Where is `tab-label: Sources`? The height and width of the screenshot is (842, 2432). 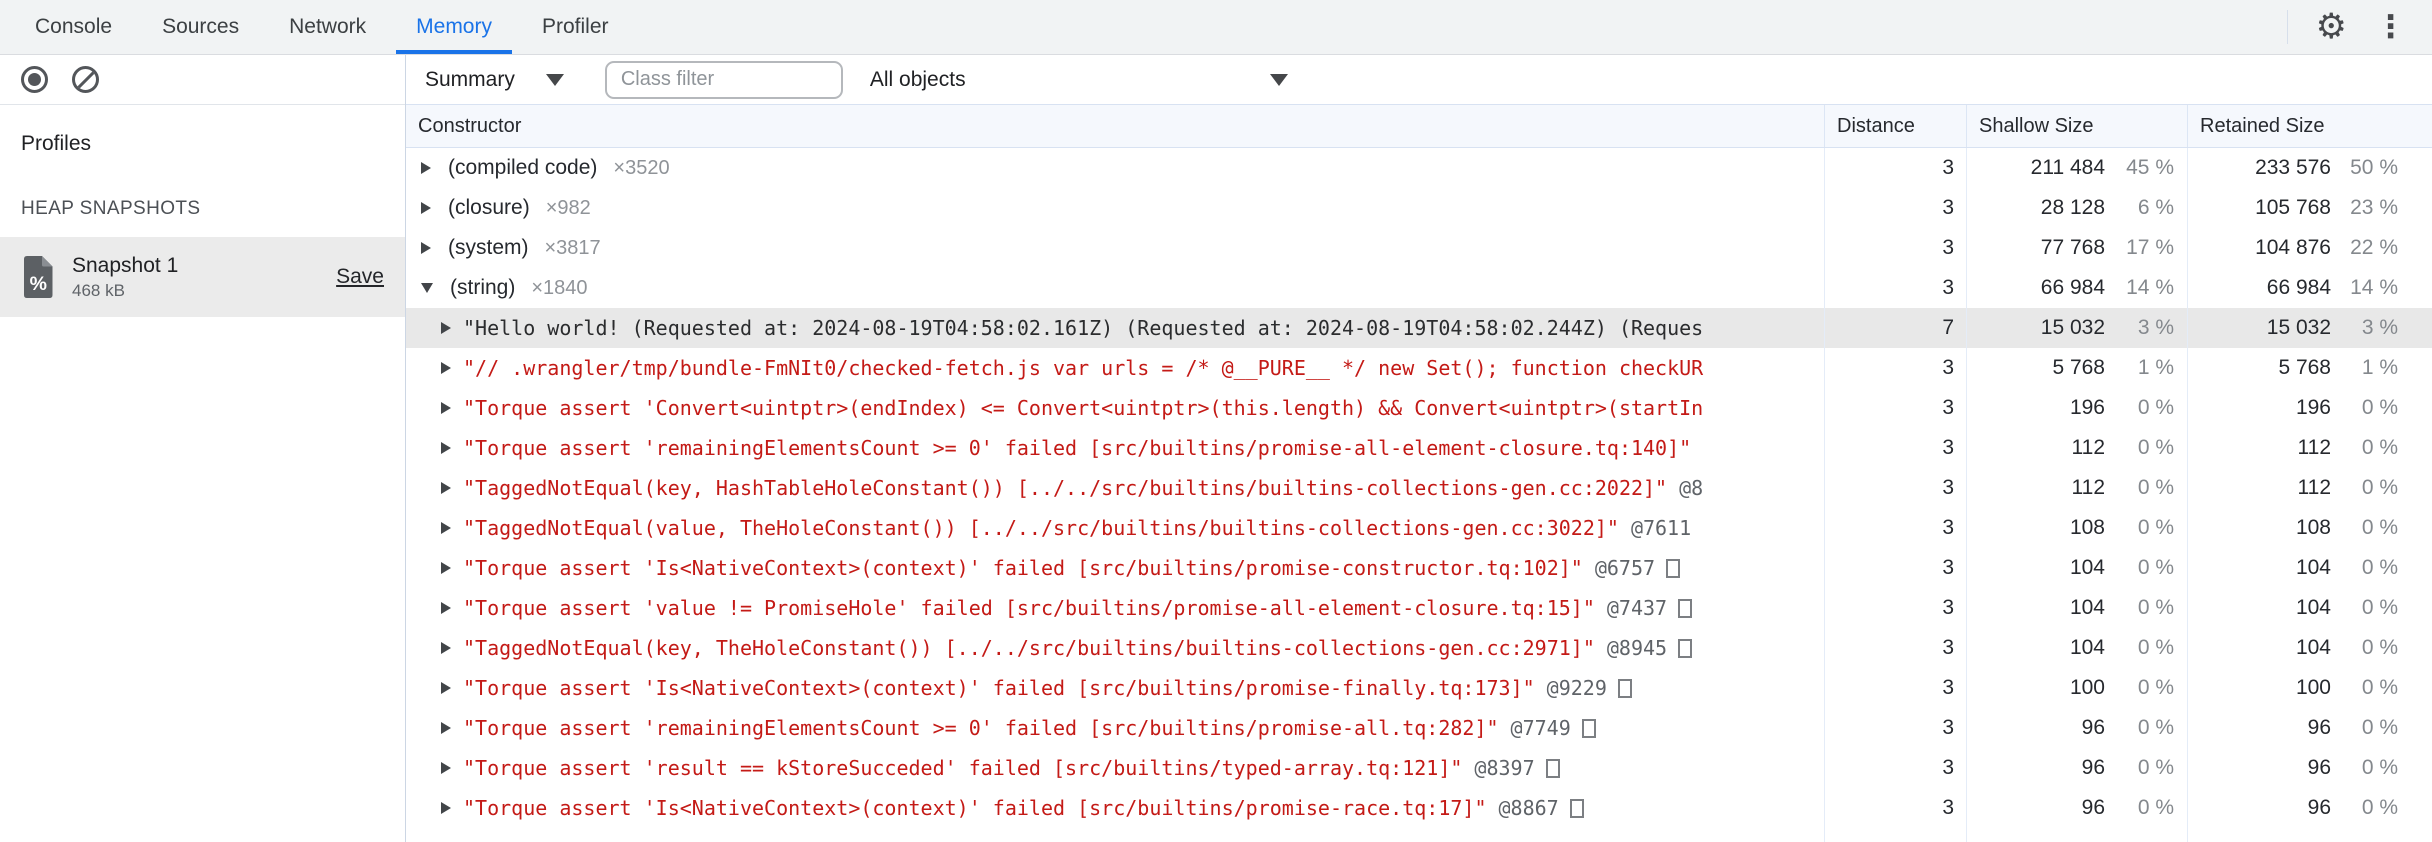
tab-label: Sources is located at coordinates (201, 26).